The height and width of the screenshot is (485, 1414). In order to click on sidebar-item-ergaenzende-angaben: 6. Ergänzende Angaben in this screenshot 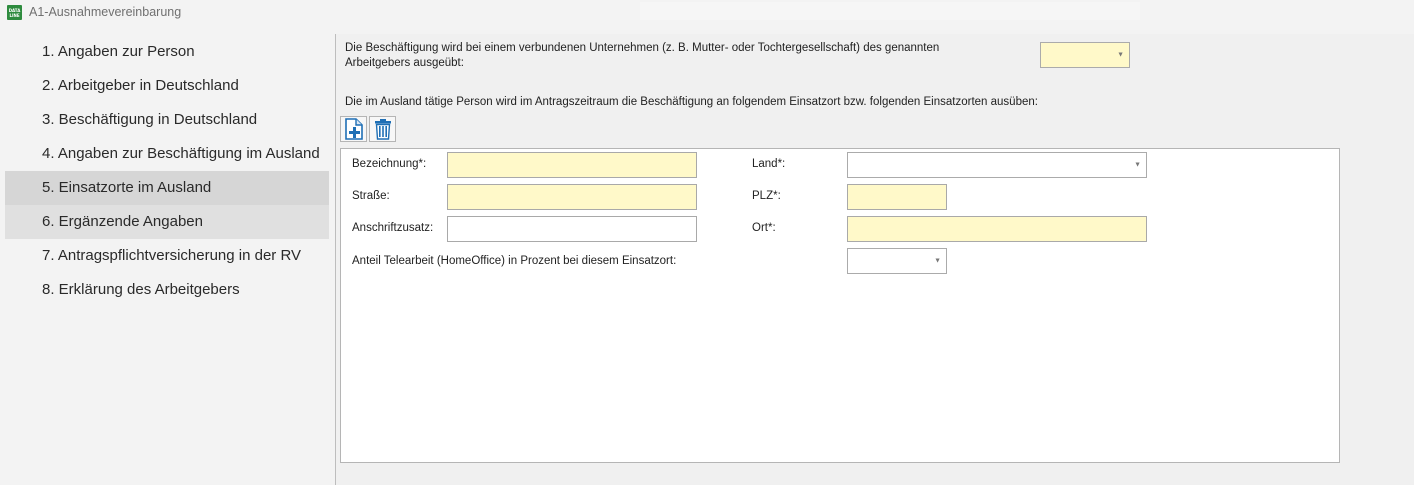, I will do `click(167, 222)`.